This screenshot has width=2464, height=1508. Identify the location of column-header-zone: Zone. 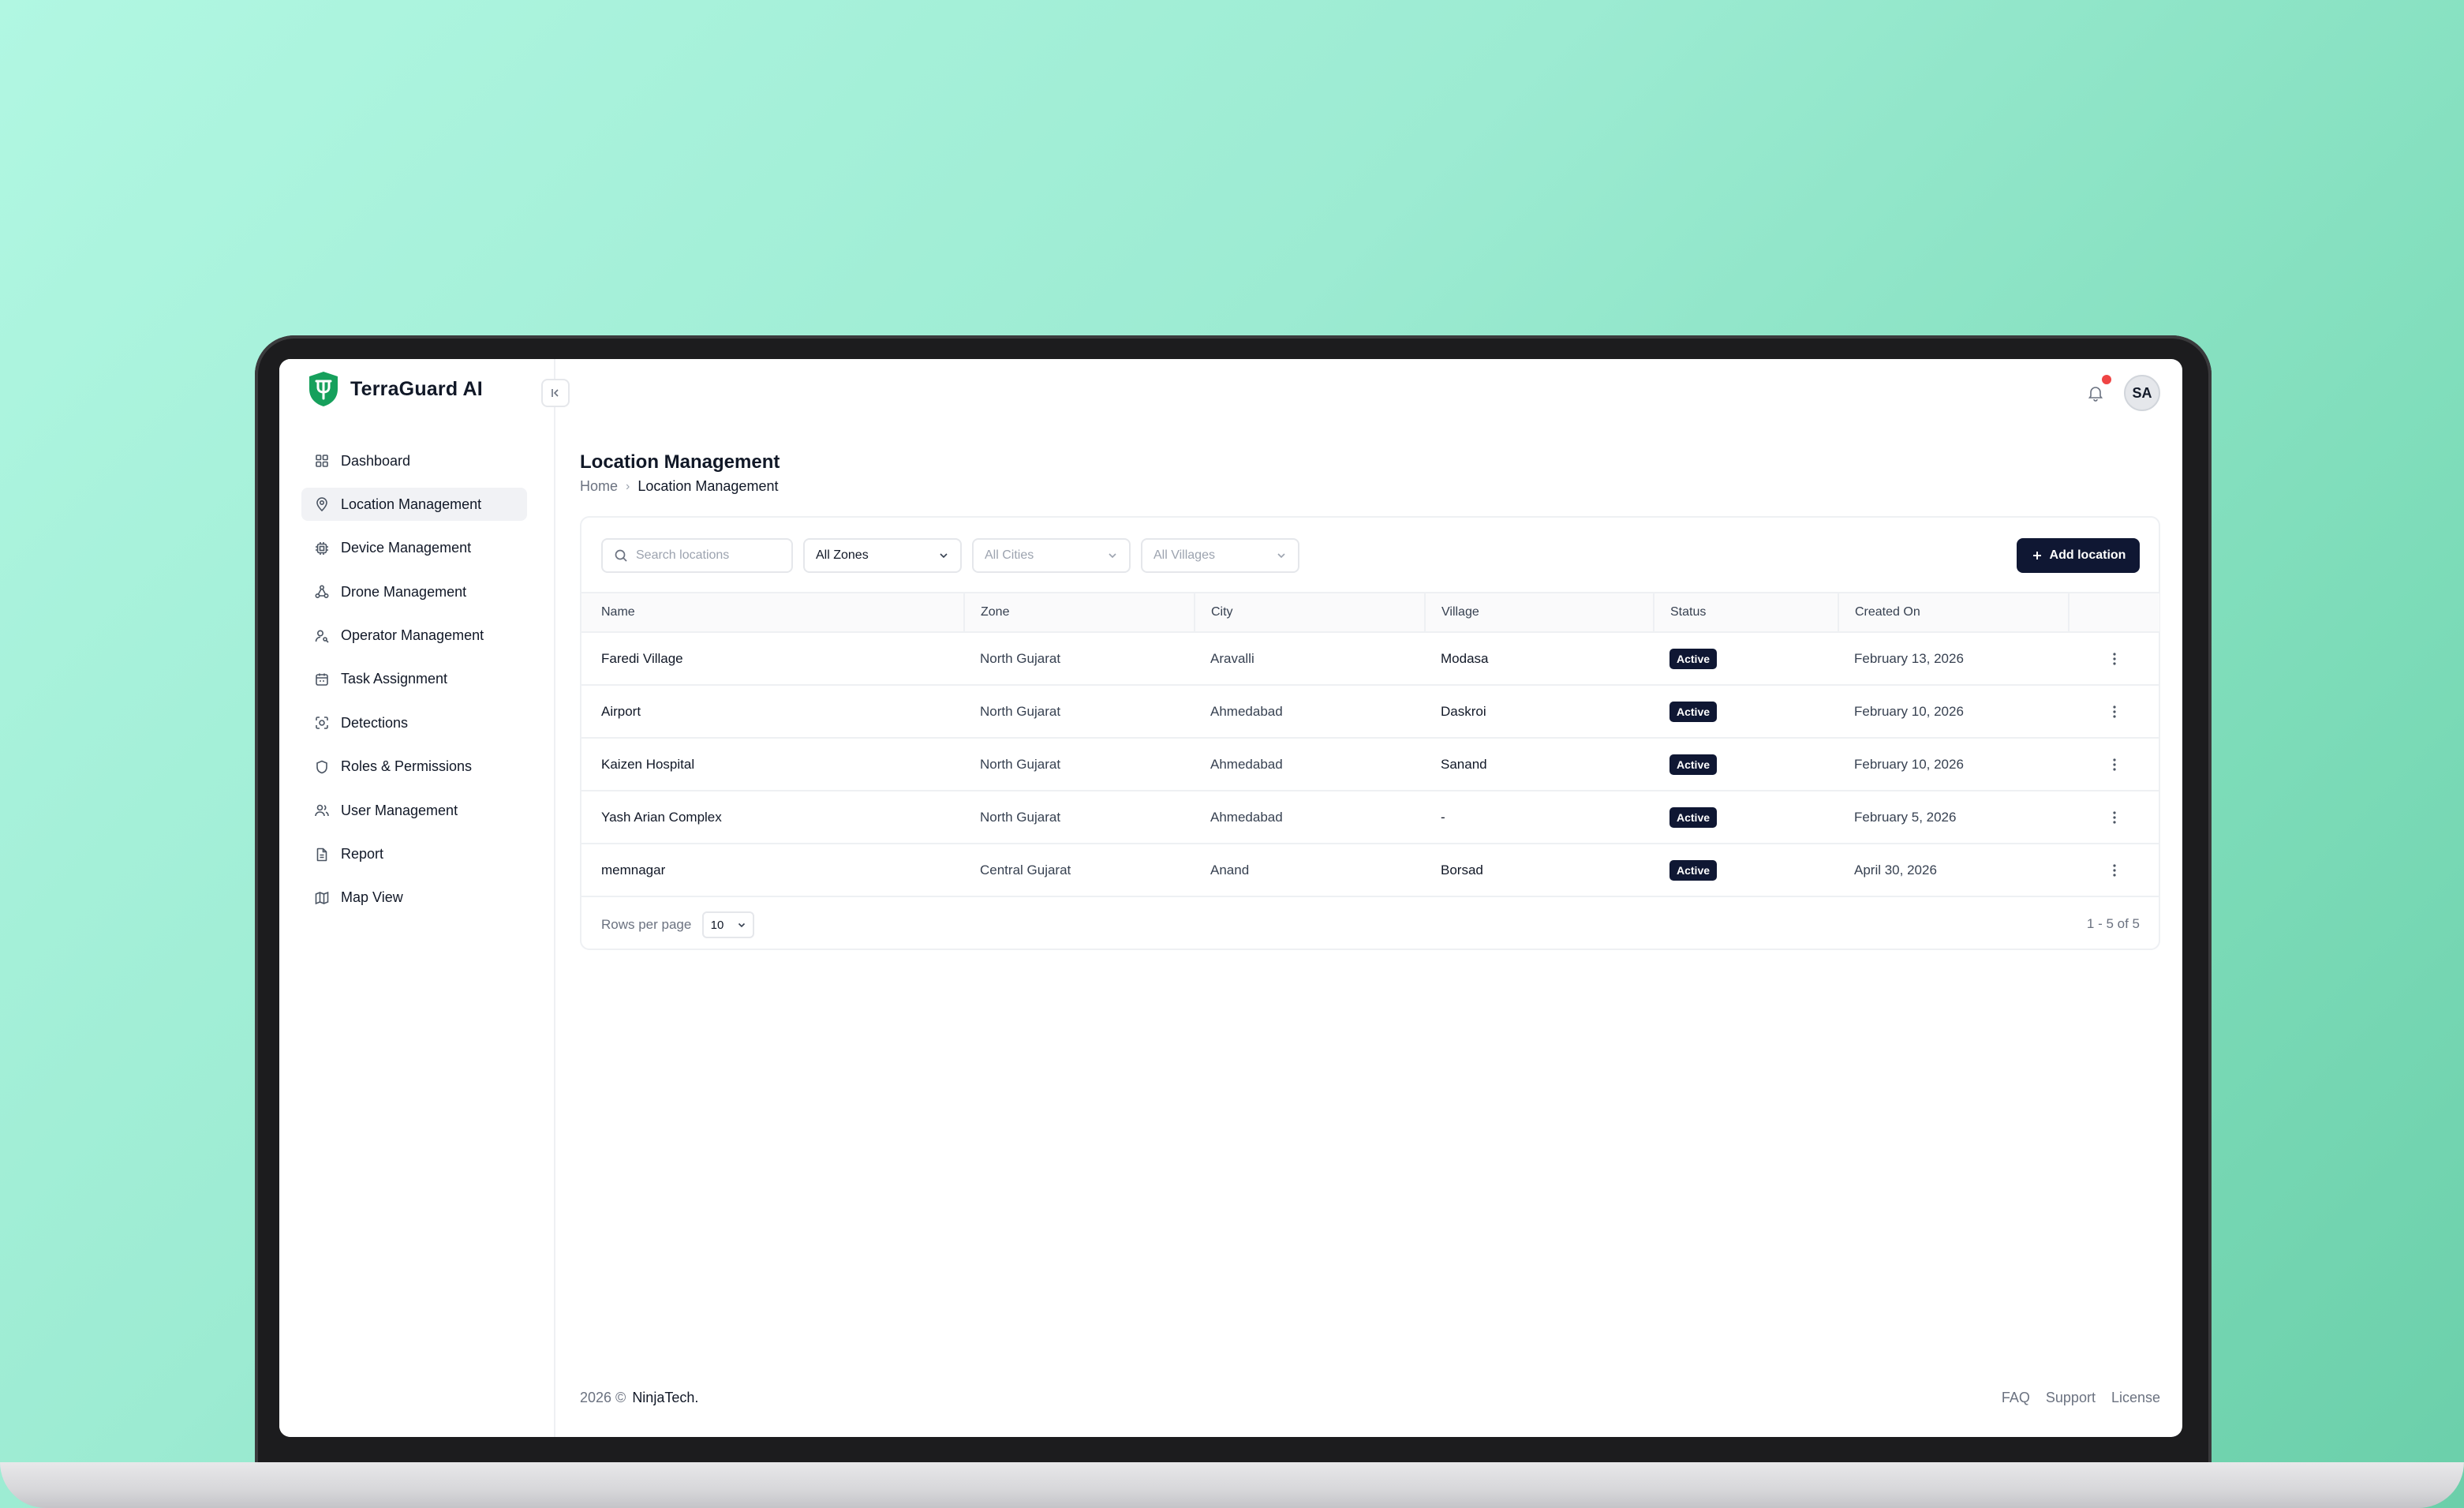
(1079, 612).